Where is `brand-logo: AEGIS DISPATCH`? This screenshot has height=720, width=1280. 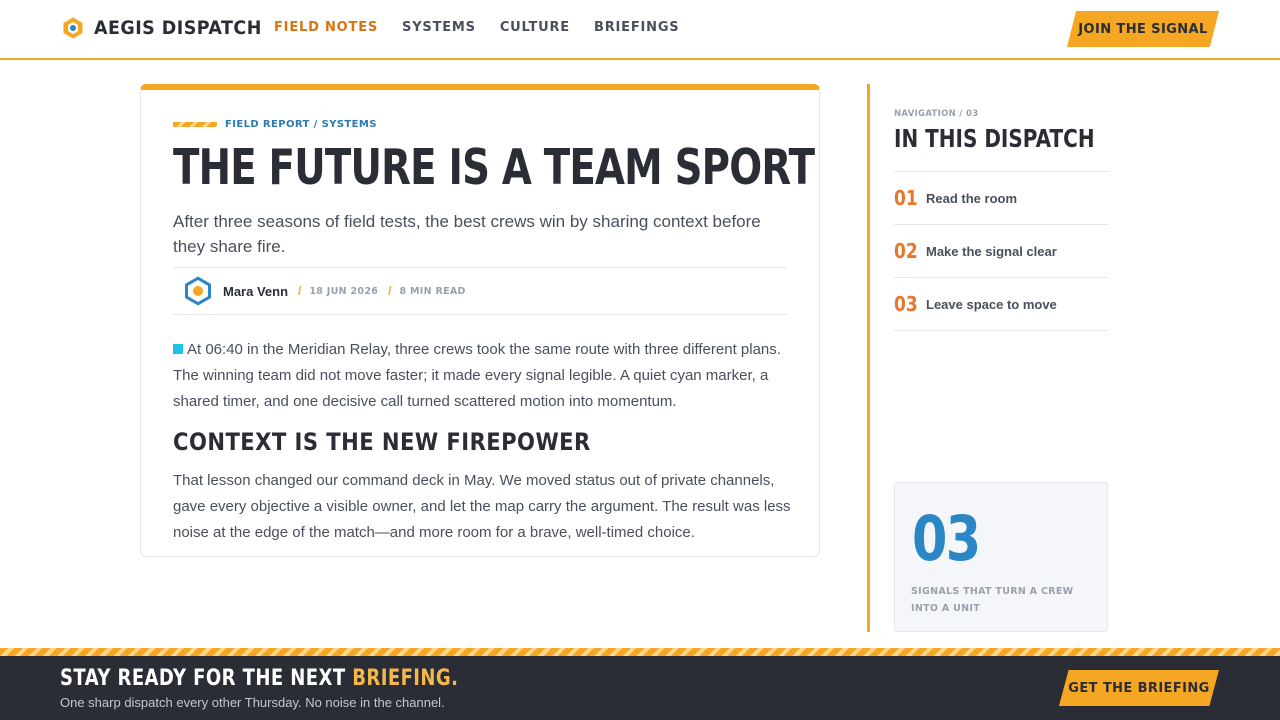 brand-logo: AEGIS DISPATCH is located at coordinates (168, 28).